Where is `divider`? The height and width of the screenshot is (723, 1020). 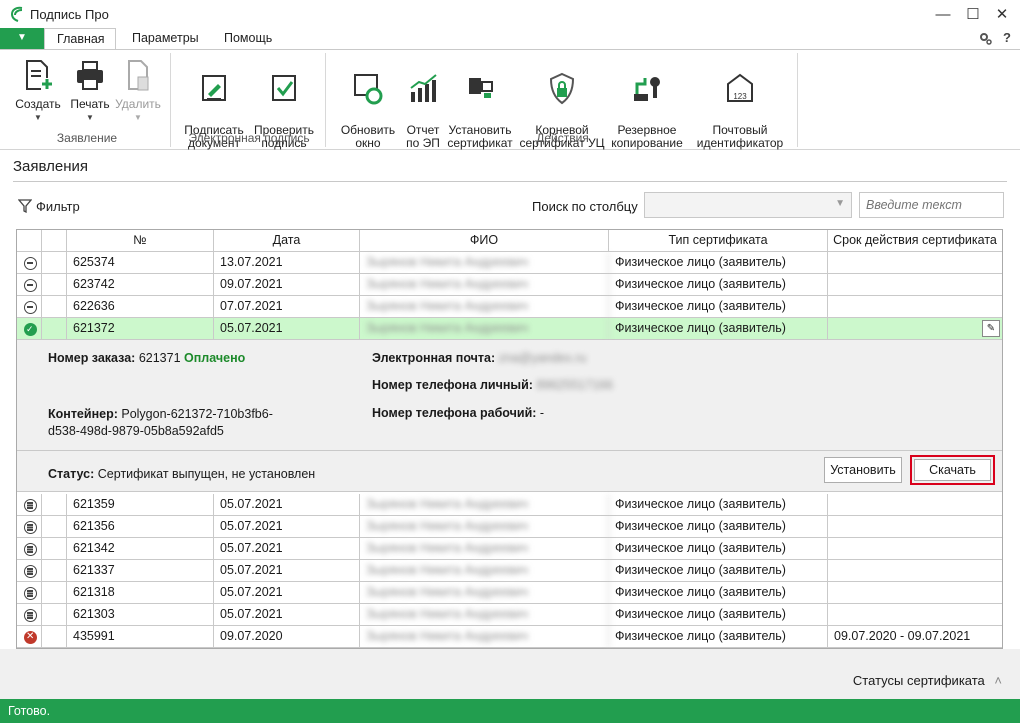 divider is located at coordinates (509, 450).